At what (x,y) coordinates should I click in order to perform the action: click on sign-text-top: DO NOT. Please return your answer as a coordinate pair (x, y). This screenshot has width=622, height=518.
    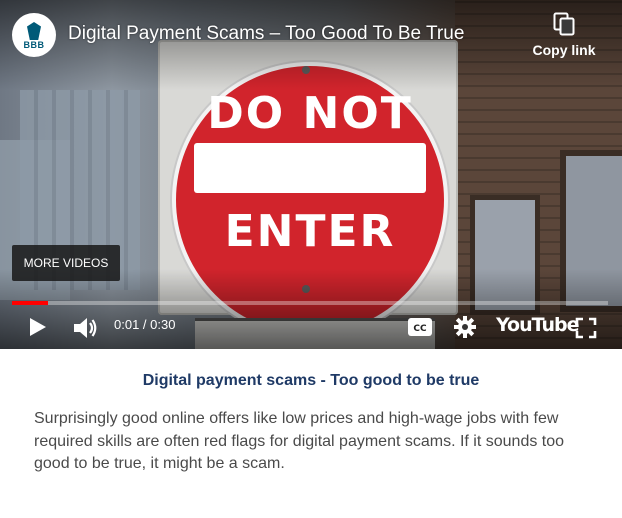
    Looking at the image, I should click on (310, 113).